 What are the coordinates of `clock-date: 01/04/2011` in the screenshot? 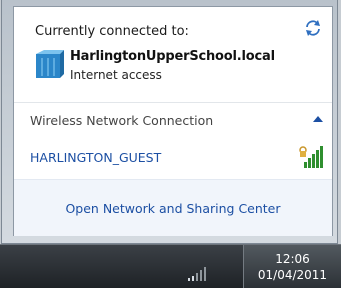 It's located at (292, 274).